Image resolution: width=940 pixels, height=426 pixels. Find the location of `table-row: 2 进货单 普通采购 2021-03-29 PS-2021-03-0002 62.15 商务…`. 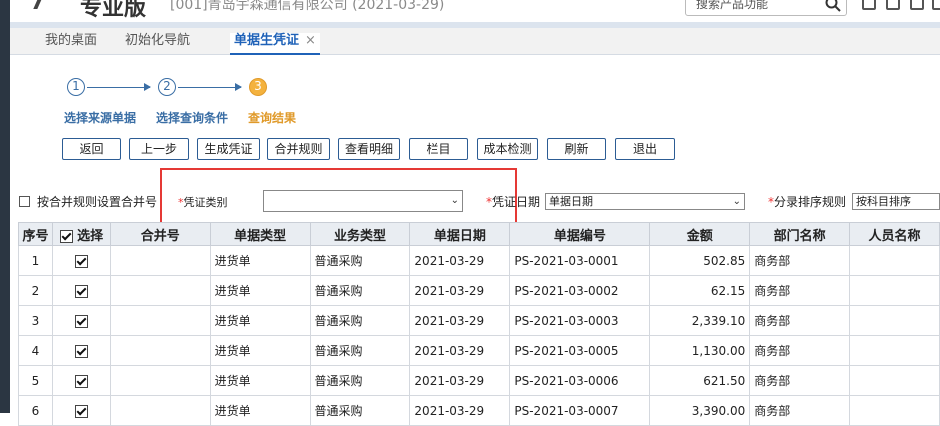

table-row: 2 进货单 普通采购 2021-03-29 PS-2021-03-0002 62.15 商务… is located at coordinates (479, 290).